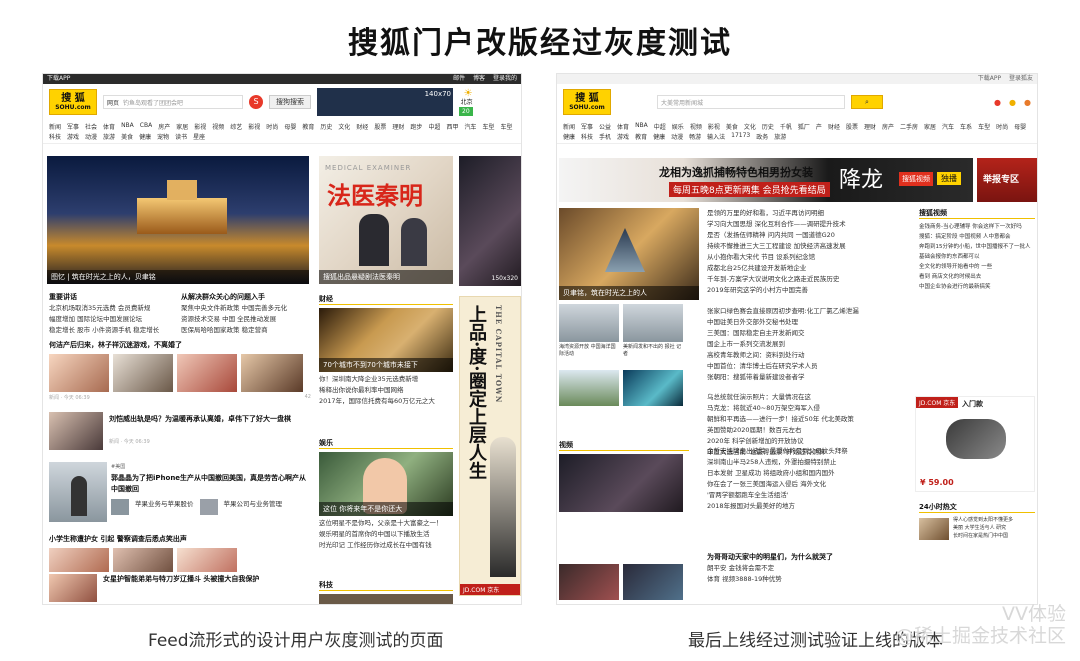  What do you see at coordinates (91, 136) in the screenshot?
I see `nav-link: 动漫` at bounding box center [91, 136].